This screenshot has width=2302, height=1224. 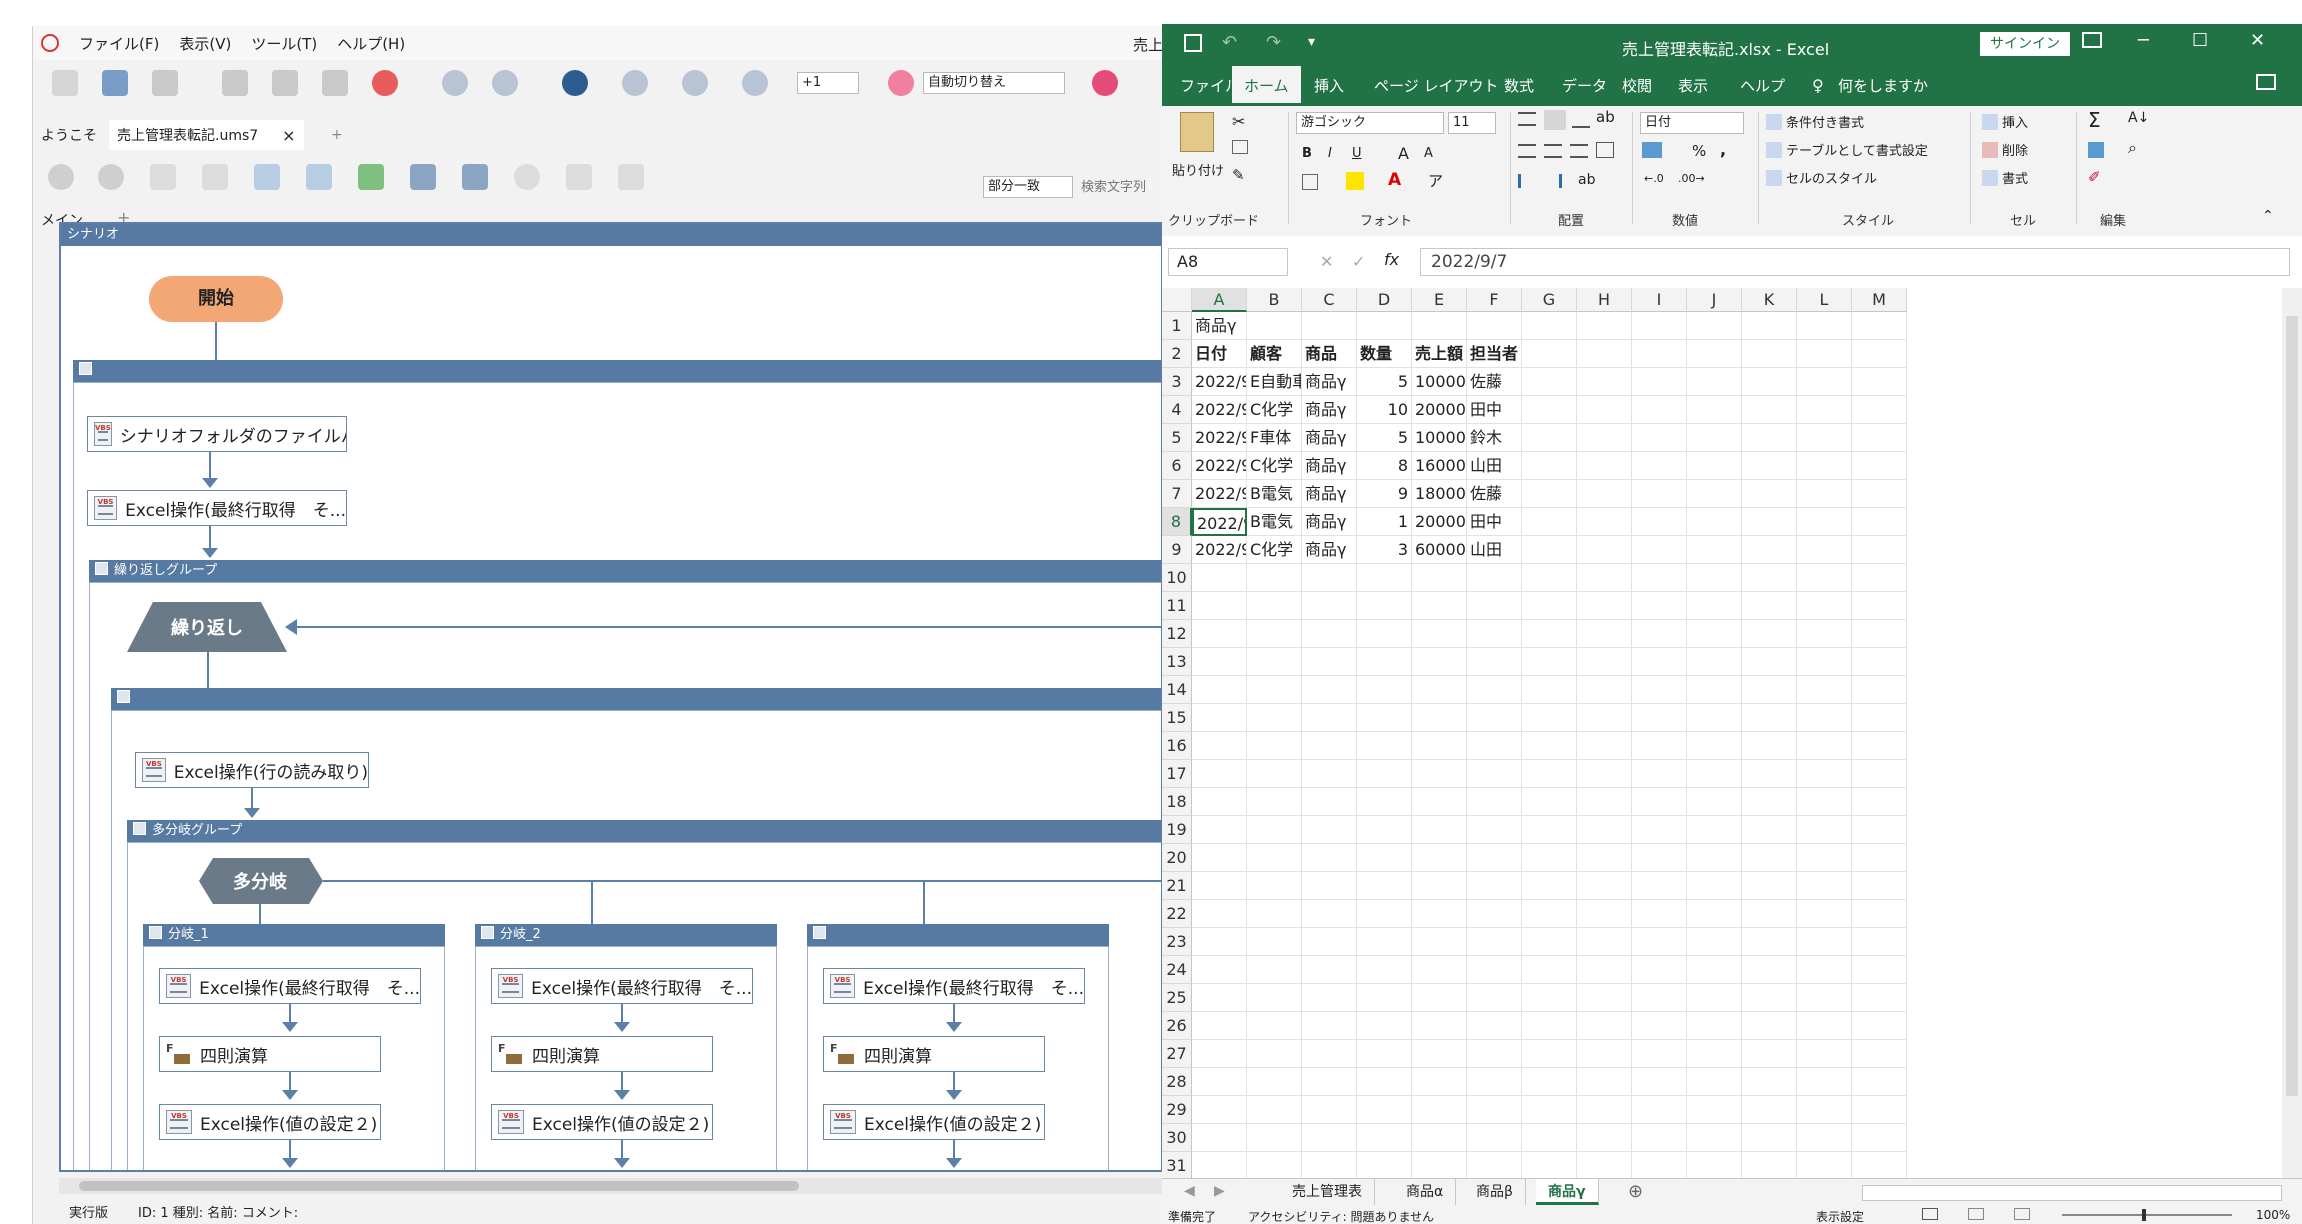 What do you see at coordinates (2292, 706) in the screenshot?
I see `scrollbar-thumb` at bounding box center [2292, 706].